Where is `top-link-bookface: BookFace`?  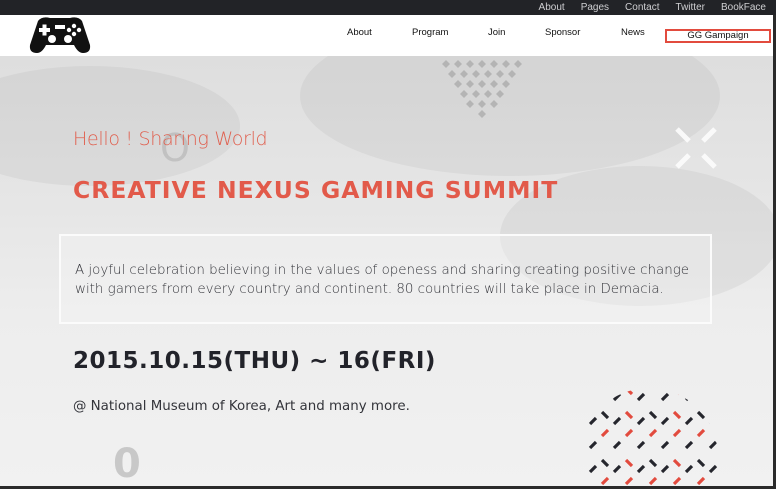
top-link-bookface: BookFace is located at coordinates (743, 7).